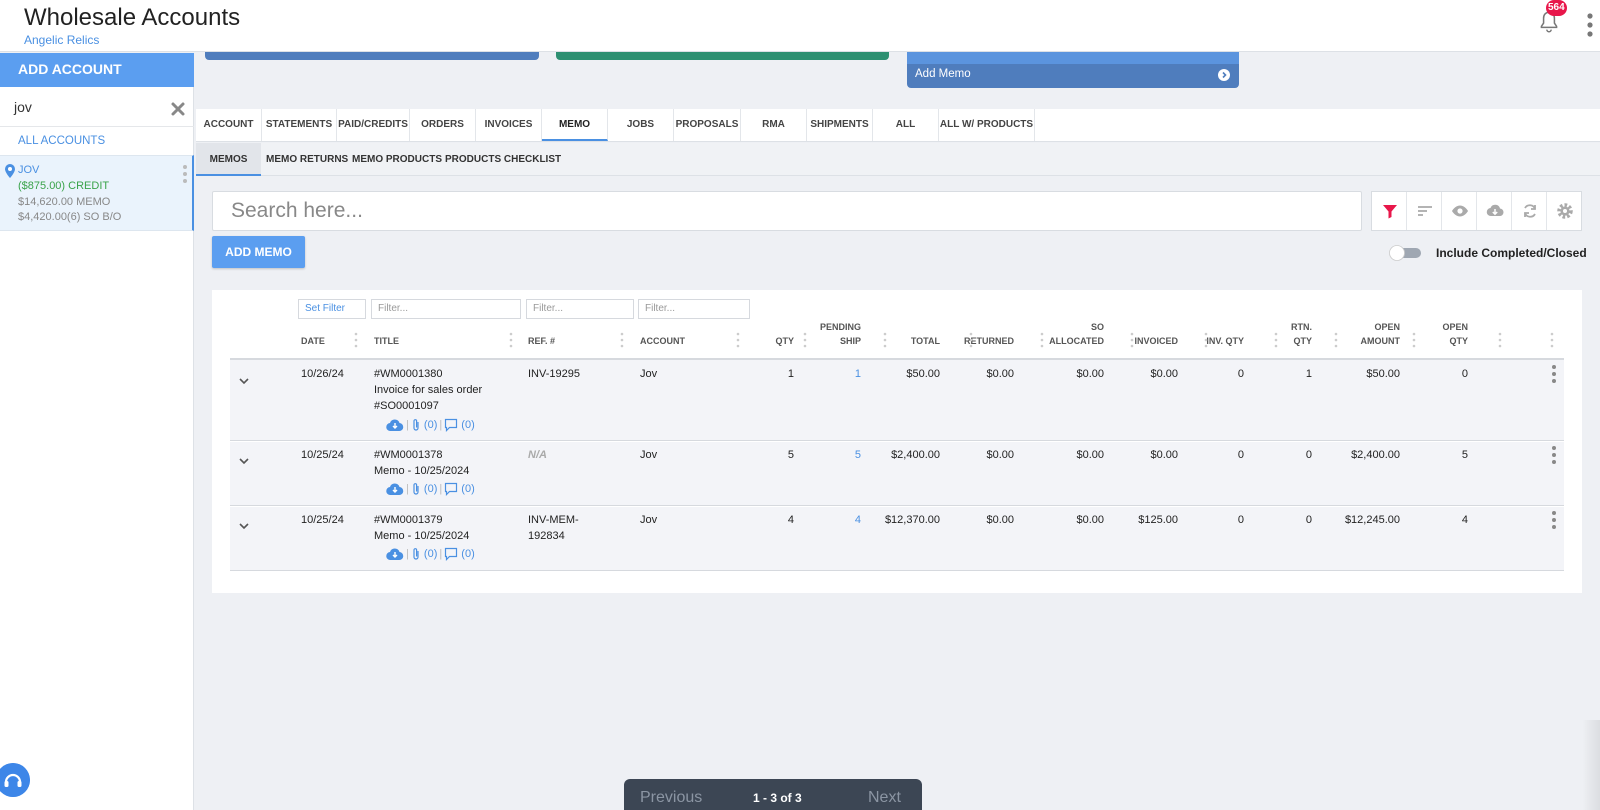 The height and width of the screenshot is (810, 1600). What do you see at coordinates (313, 341) in the screenshot?
I see `col-date: DATE` at bounding box center [313, 341].